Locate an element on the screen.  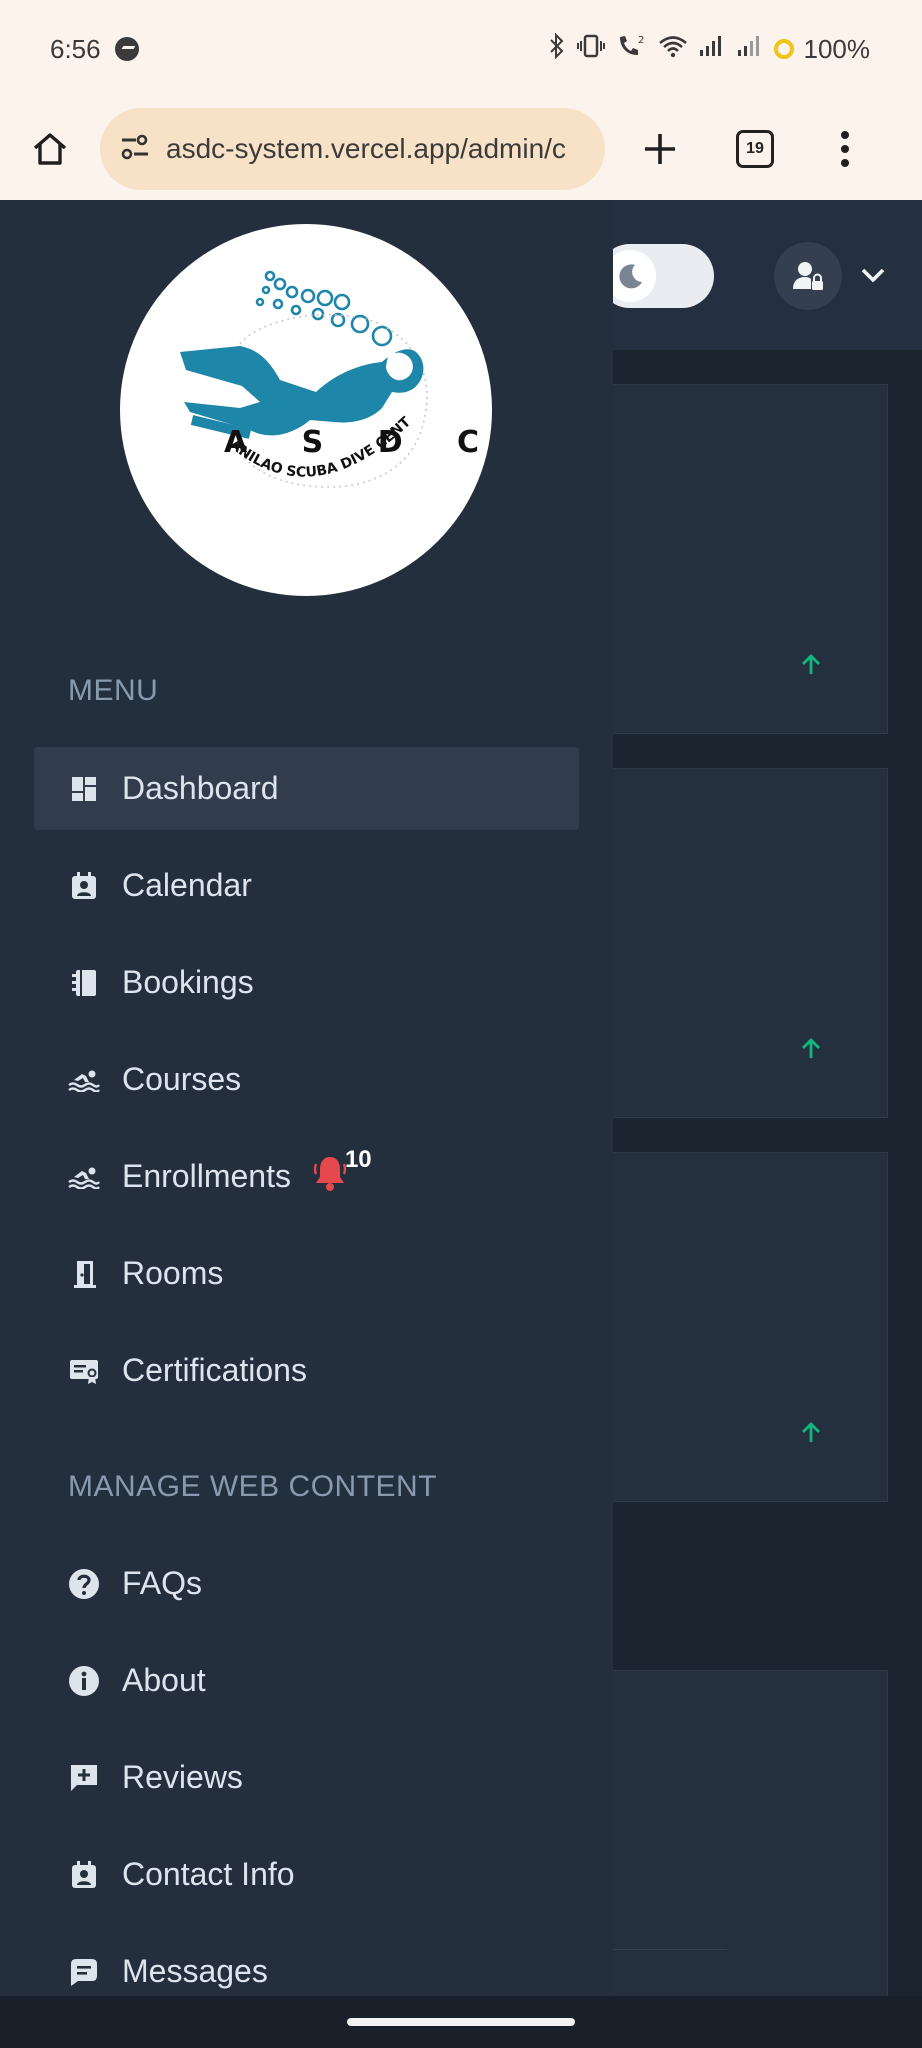
tabs-button: 19 is located at coordinates (755, 149).